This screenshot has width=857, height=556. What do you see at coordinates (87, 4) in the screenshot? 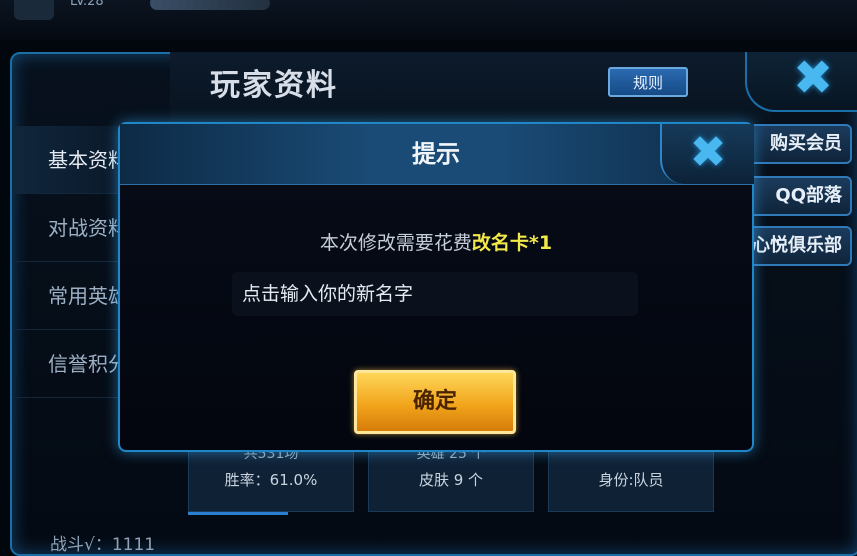
I see `player-level: LV.28` at bounding box center [87, 4].